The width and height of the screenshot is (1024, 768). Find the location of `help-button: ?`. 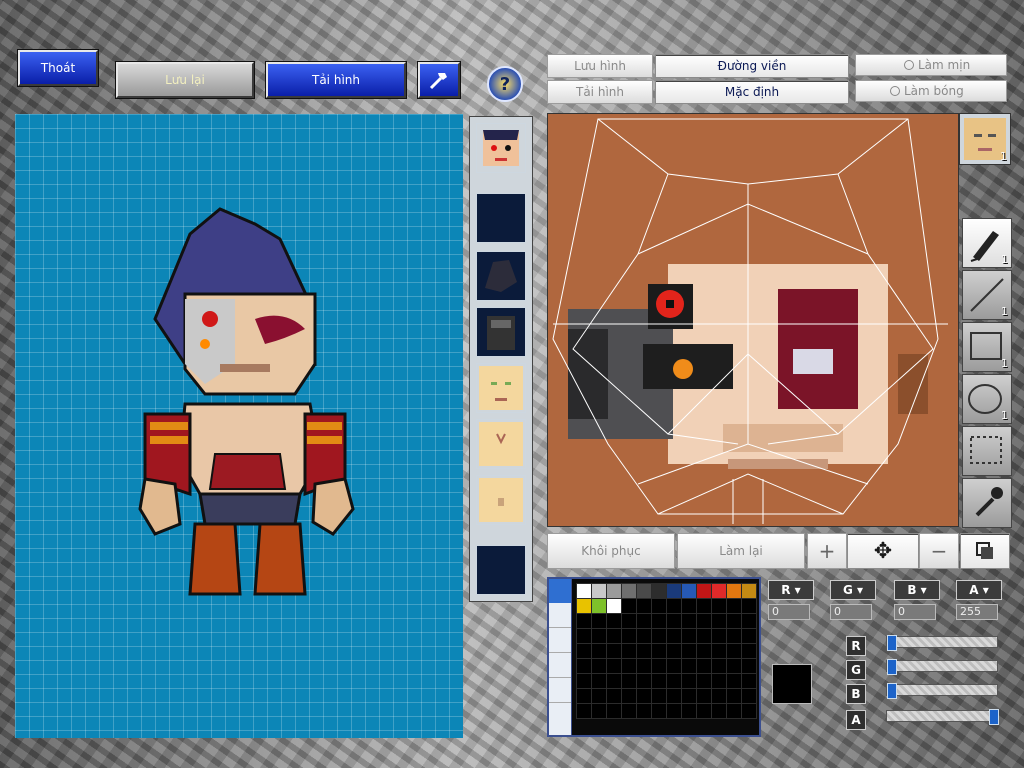

help-button: ? is located at coordinates (505, 84).